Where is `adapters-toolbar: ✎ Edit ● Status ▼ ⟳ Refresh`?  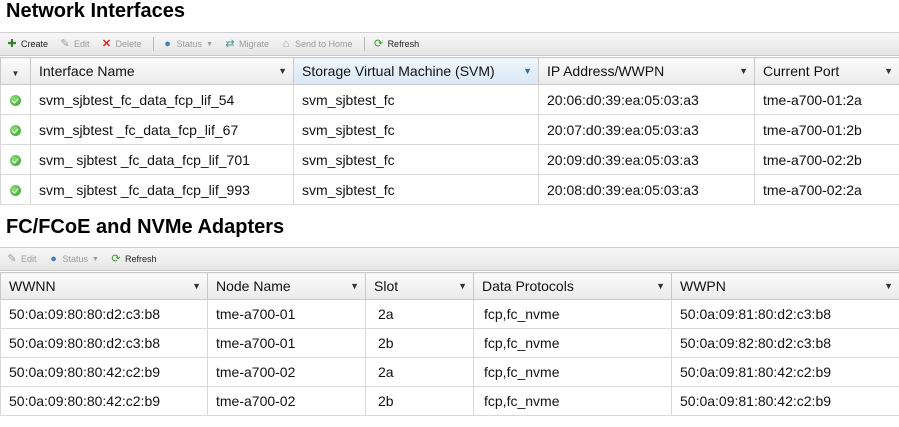
adapters-toolbar: ✎ Edit ● Status ▼ ⟳ Refresh is located at coordinates (449, 259).